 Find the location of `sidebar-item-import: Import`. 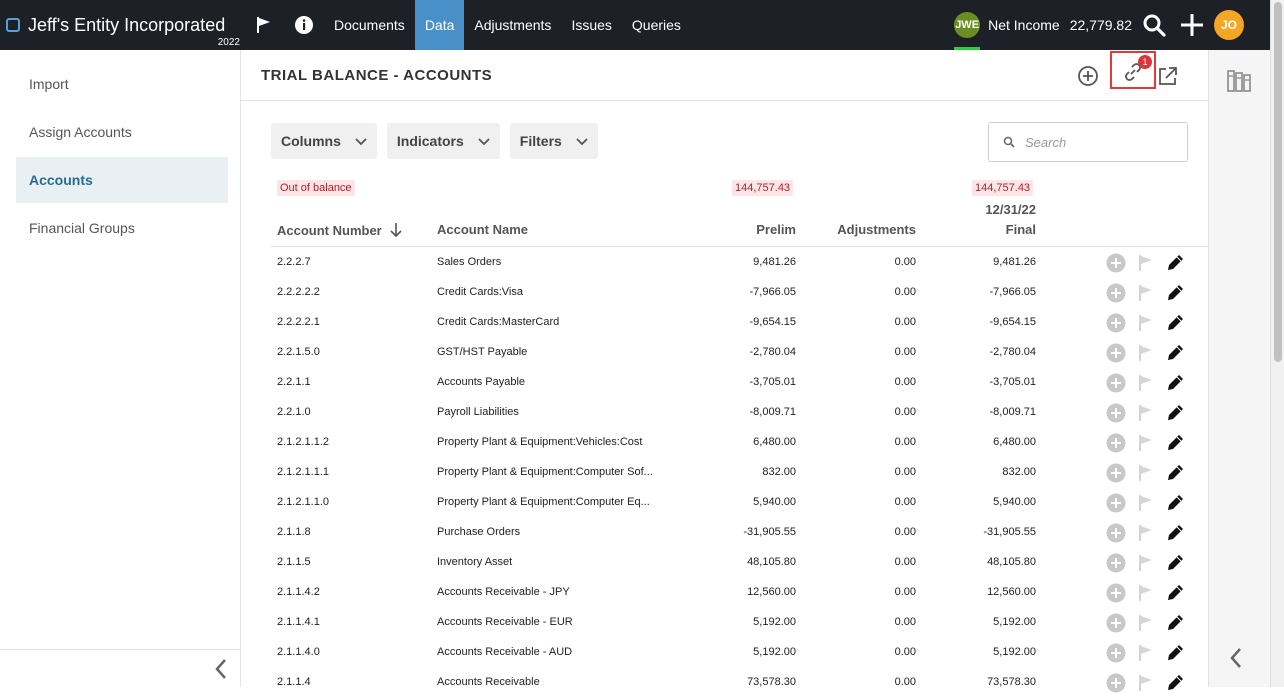

sidebar-item-import: Import is located at coordinates (122, 84).